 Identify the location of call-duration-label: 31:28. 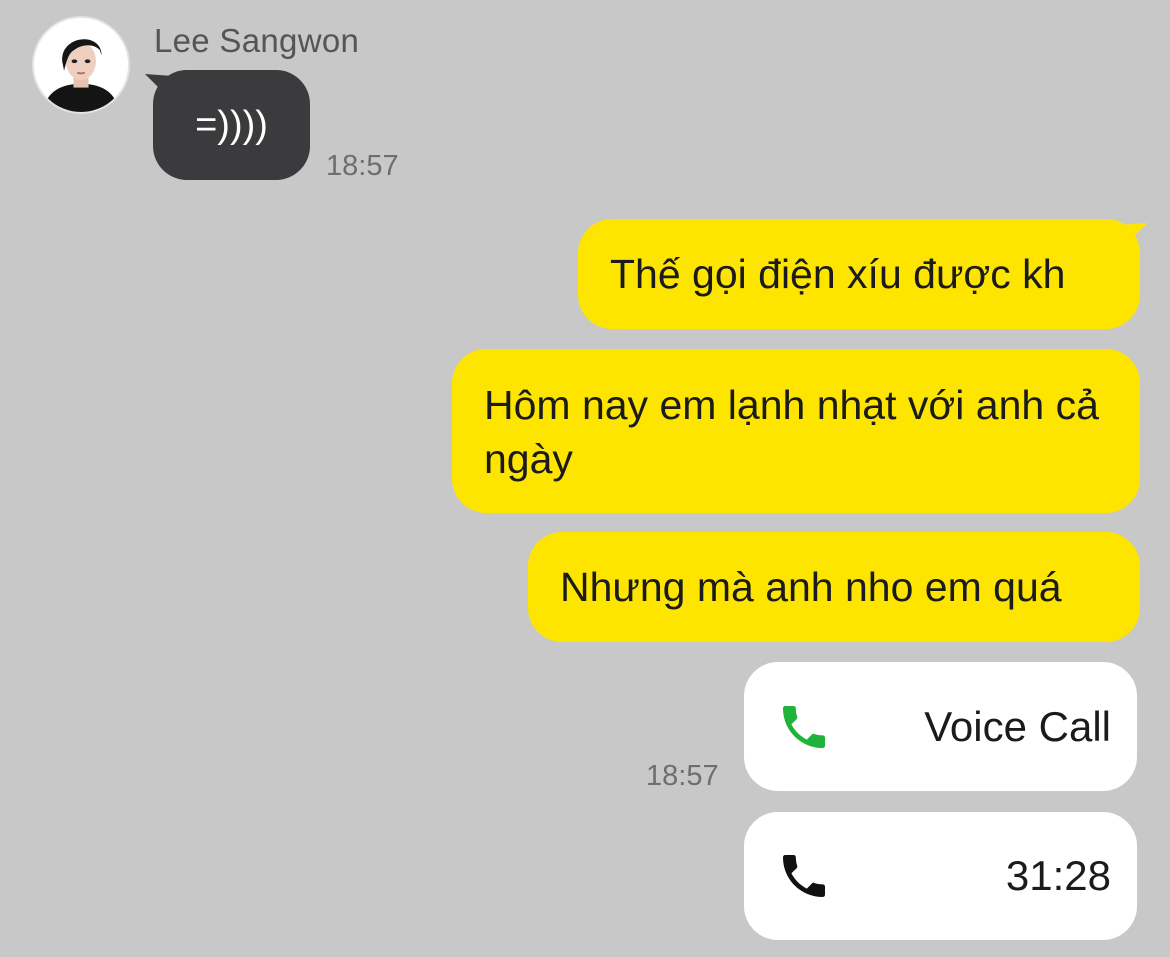
(1058, 875).